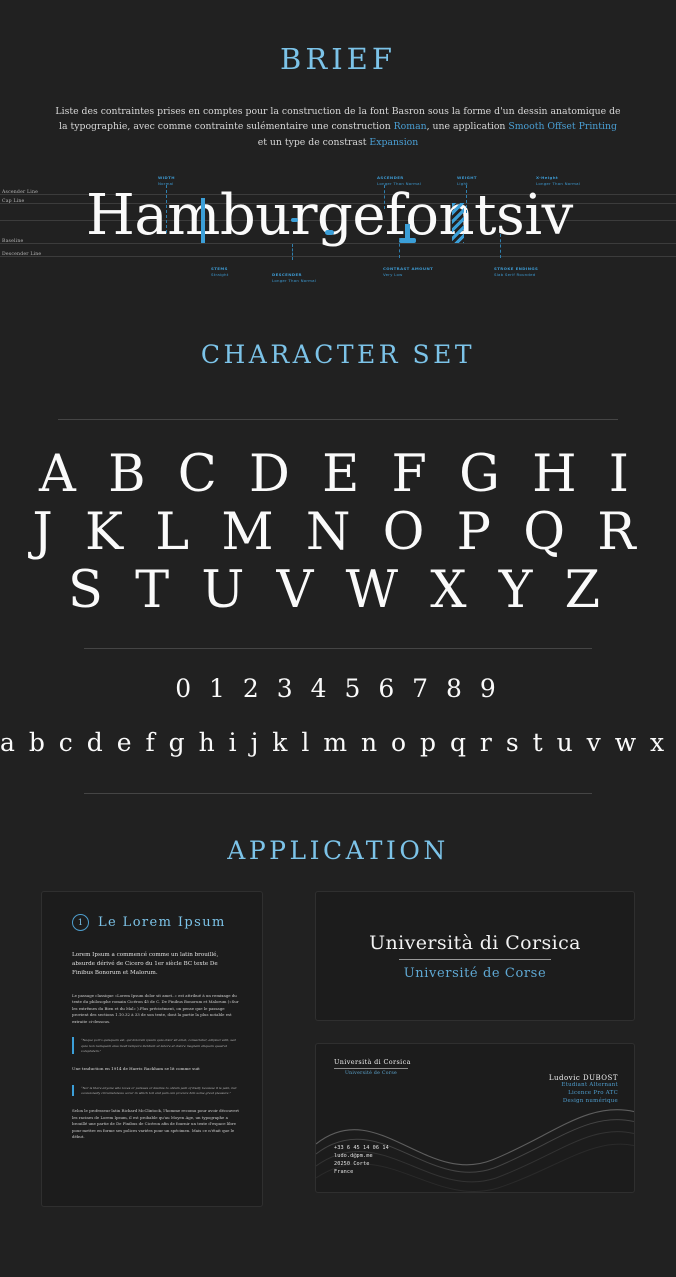  I want to click on brief-line-3a: une application, so click(470, 127).